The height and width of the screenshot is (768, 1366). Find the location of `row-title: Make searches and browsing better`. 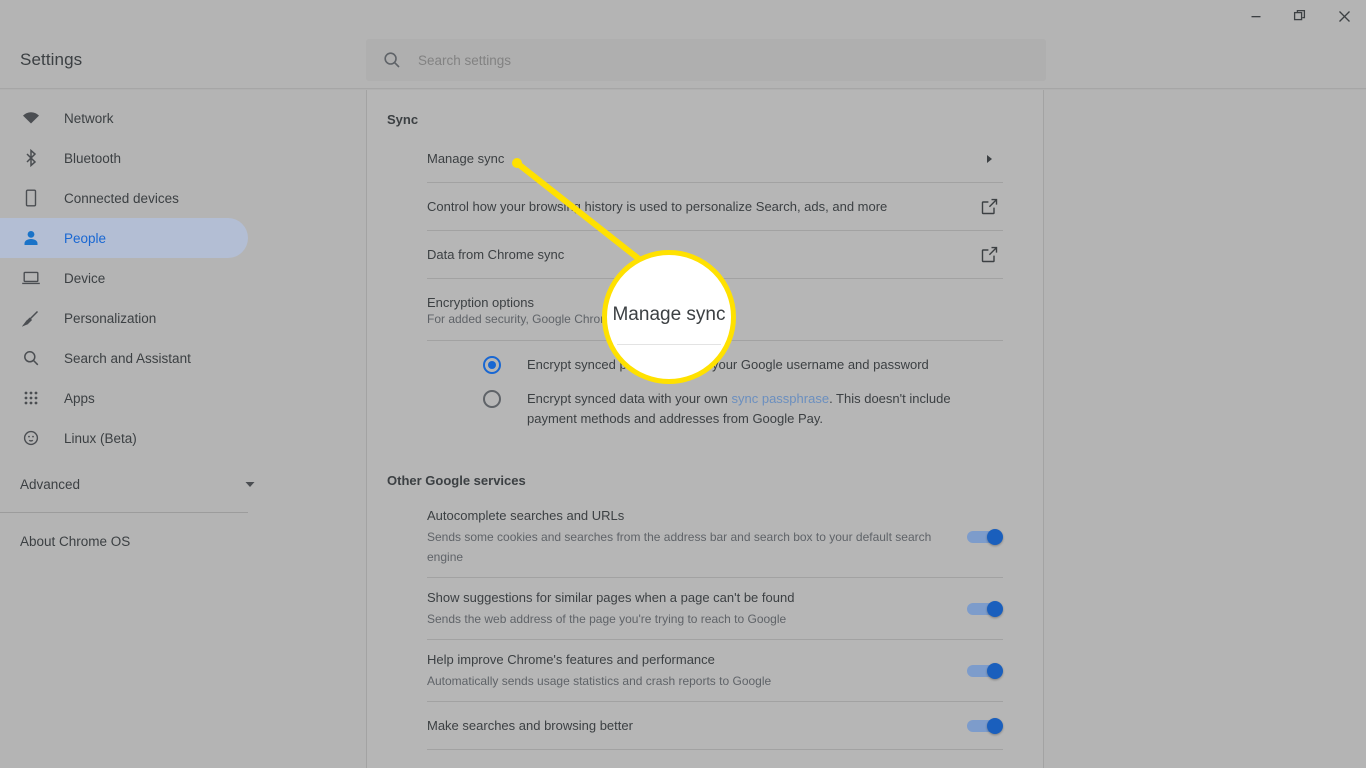

row-title: Make searches and browsing better is located at coordinates (530, 725).